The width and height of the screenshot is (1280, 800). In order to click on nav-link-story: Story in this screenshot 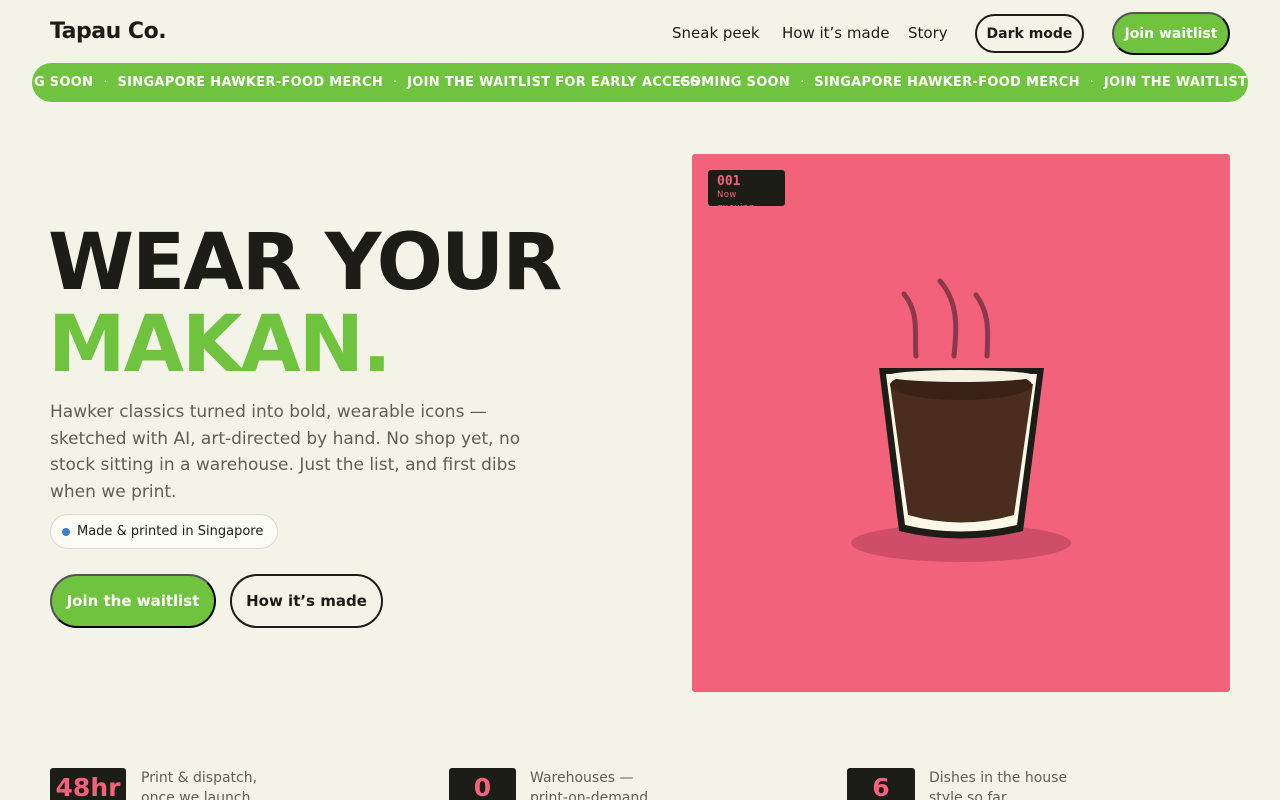, I will do `click(928, 33)`.